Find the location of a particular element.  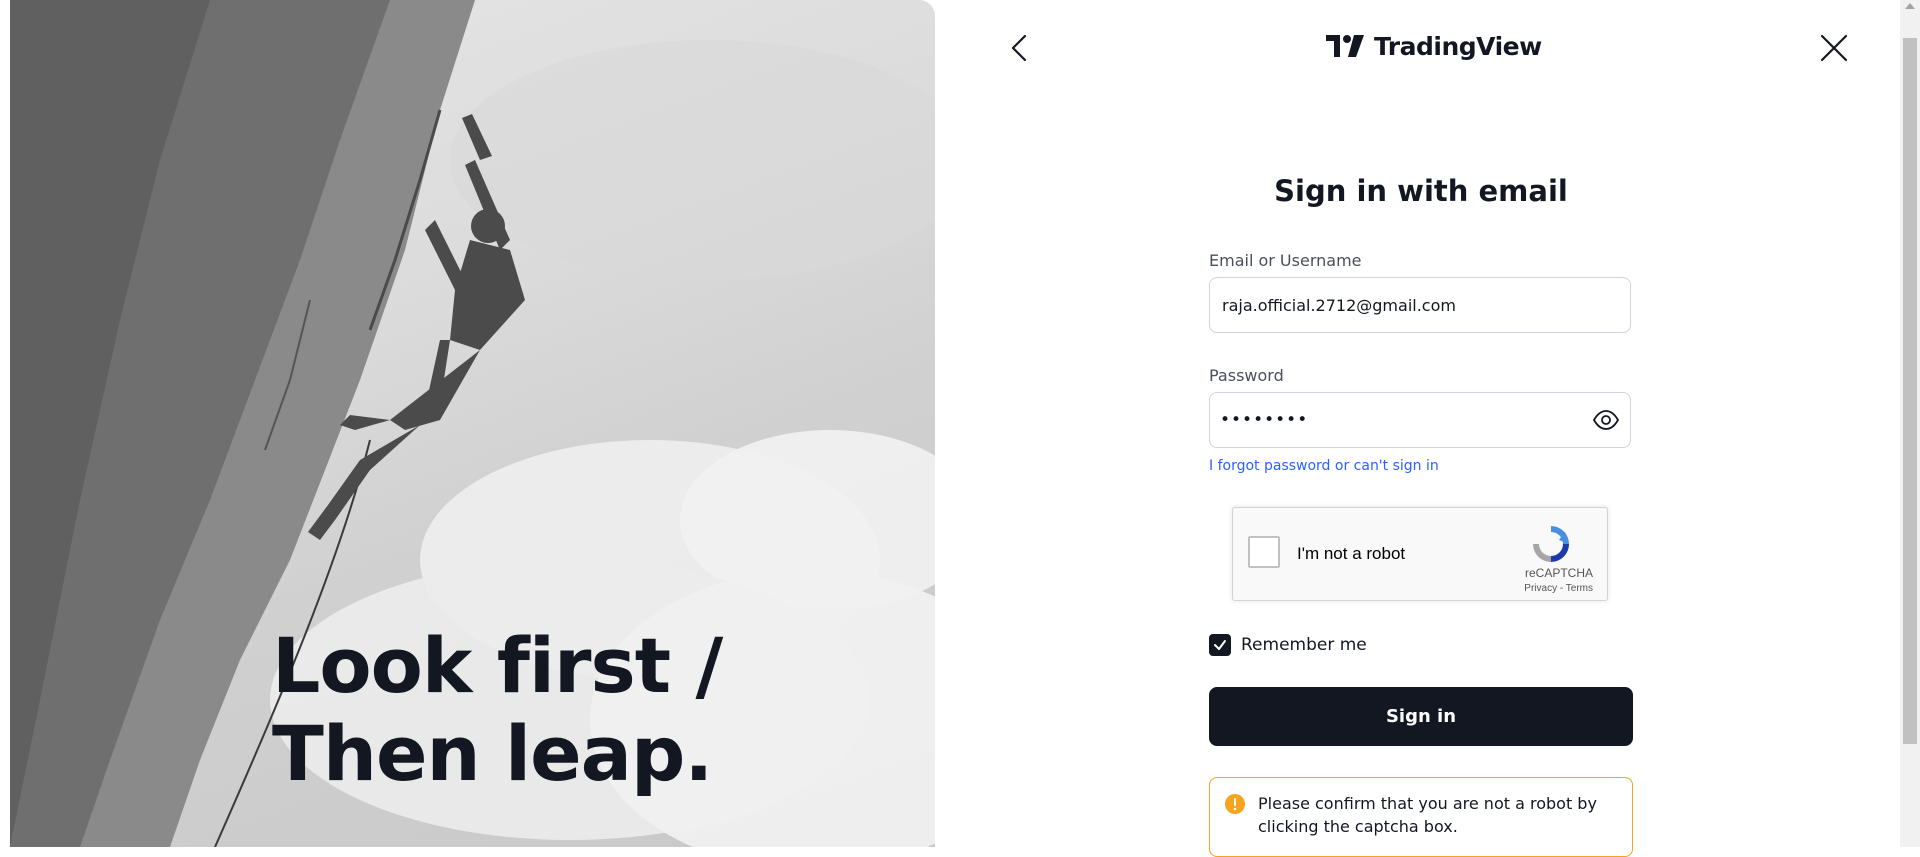

recaptcha-brand: reCAPTCHA is located at coordinates (1558, 573).